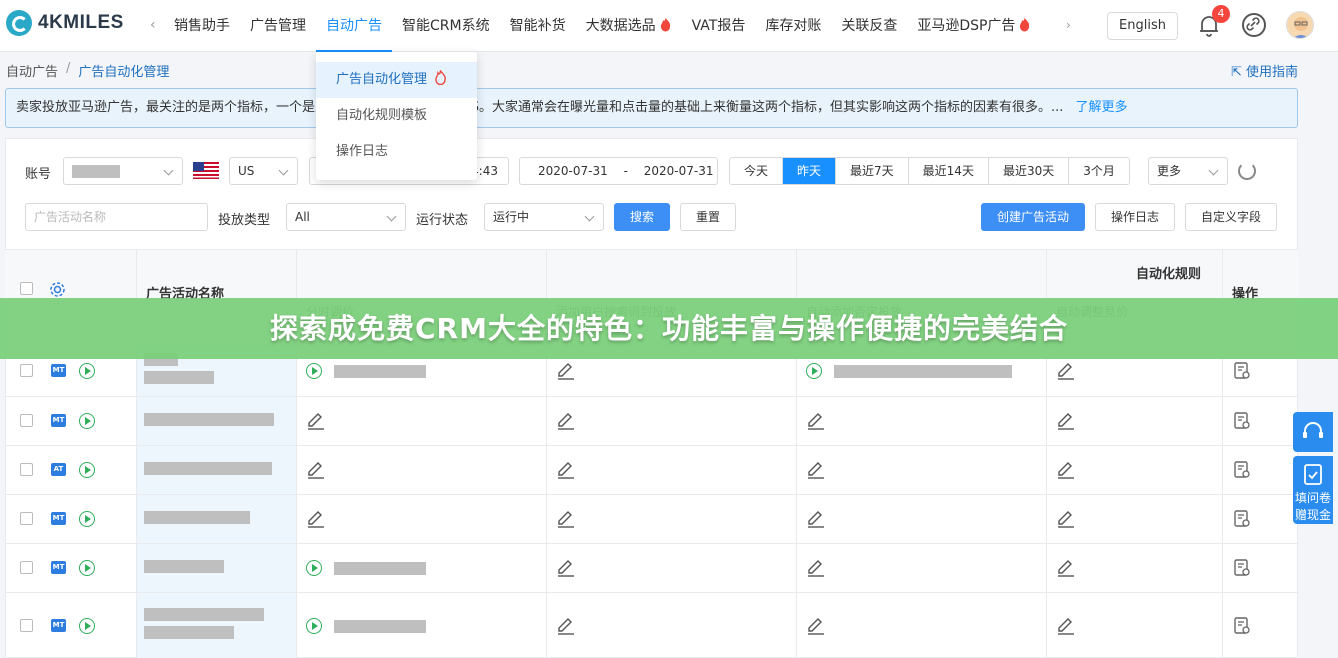 The image size is (1338, 658). What do you see at coordinates (19, 23) in the screenshot?
I see `logo-mark-icon` at bounding box center [19, 23].